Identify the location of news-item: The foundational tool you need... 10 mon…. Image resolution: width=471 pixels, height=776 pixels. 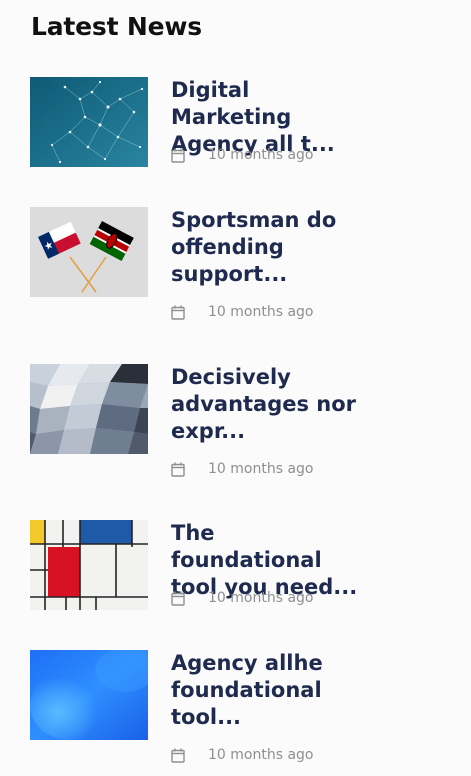
(200, 566).